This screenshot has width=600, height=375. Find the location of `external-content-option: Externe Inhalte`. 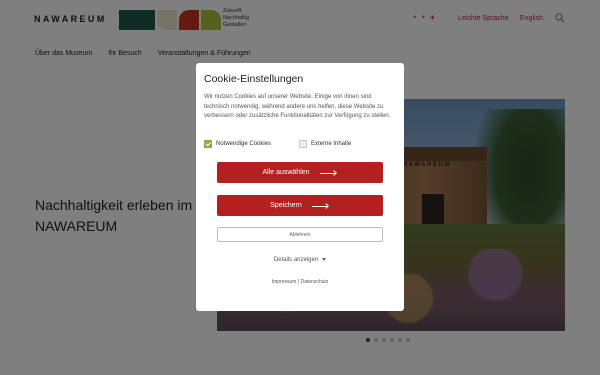

external-content-option: Externe Inhalte is located at coordinates (325, 144).